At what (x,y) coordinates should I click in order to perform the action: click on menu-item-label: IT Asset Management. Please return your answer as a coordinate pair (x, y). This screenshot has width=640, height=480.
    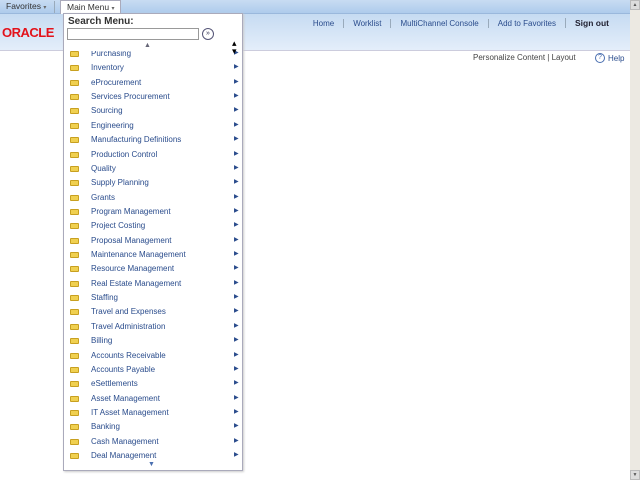
    Looking at the image, I should click on (130, 412).